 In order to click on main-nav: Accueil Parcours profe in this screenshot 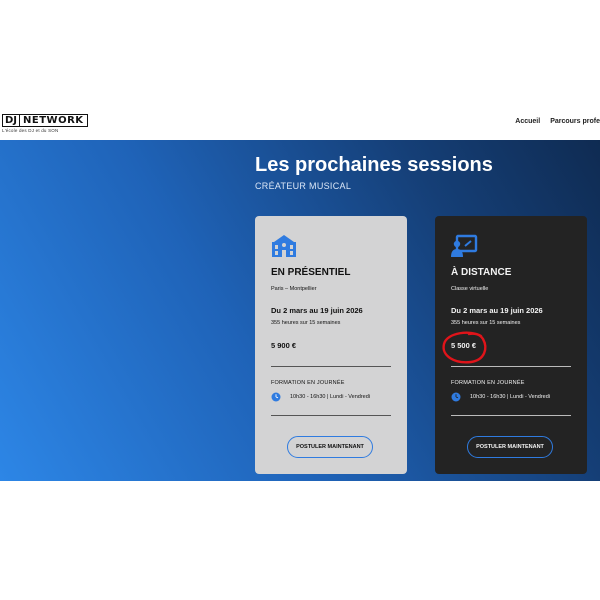, I will do `click(557, 121)`.